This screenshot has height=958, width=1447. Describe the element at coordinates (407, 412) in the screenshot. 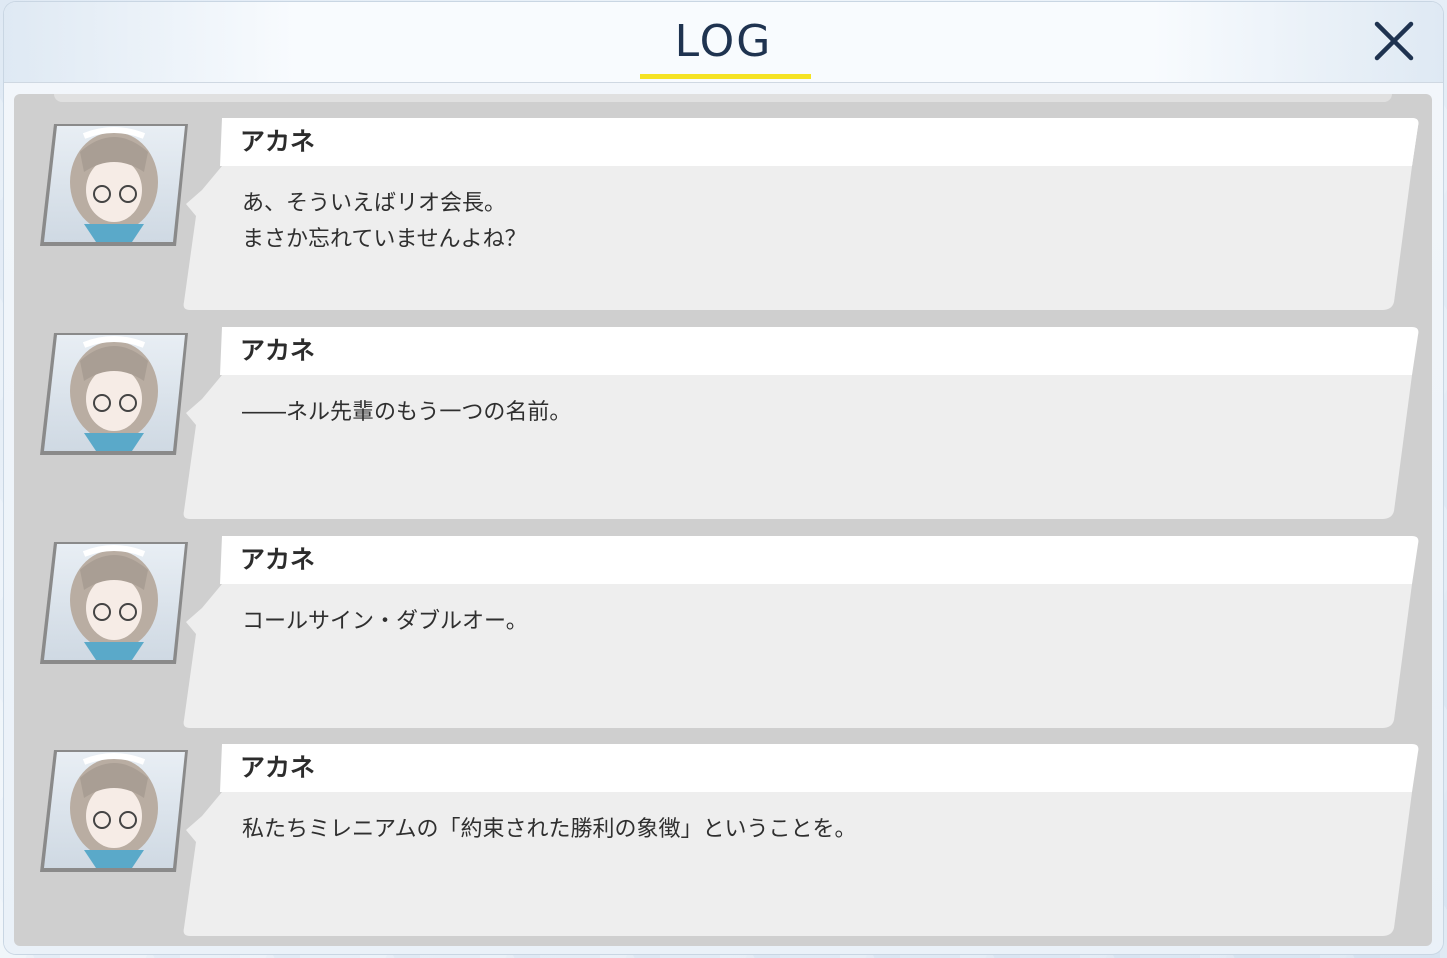

I see `dialogue-text: ――ネル先輩のもう一つの名前。` at that location.